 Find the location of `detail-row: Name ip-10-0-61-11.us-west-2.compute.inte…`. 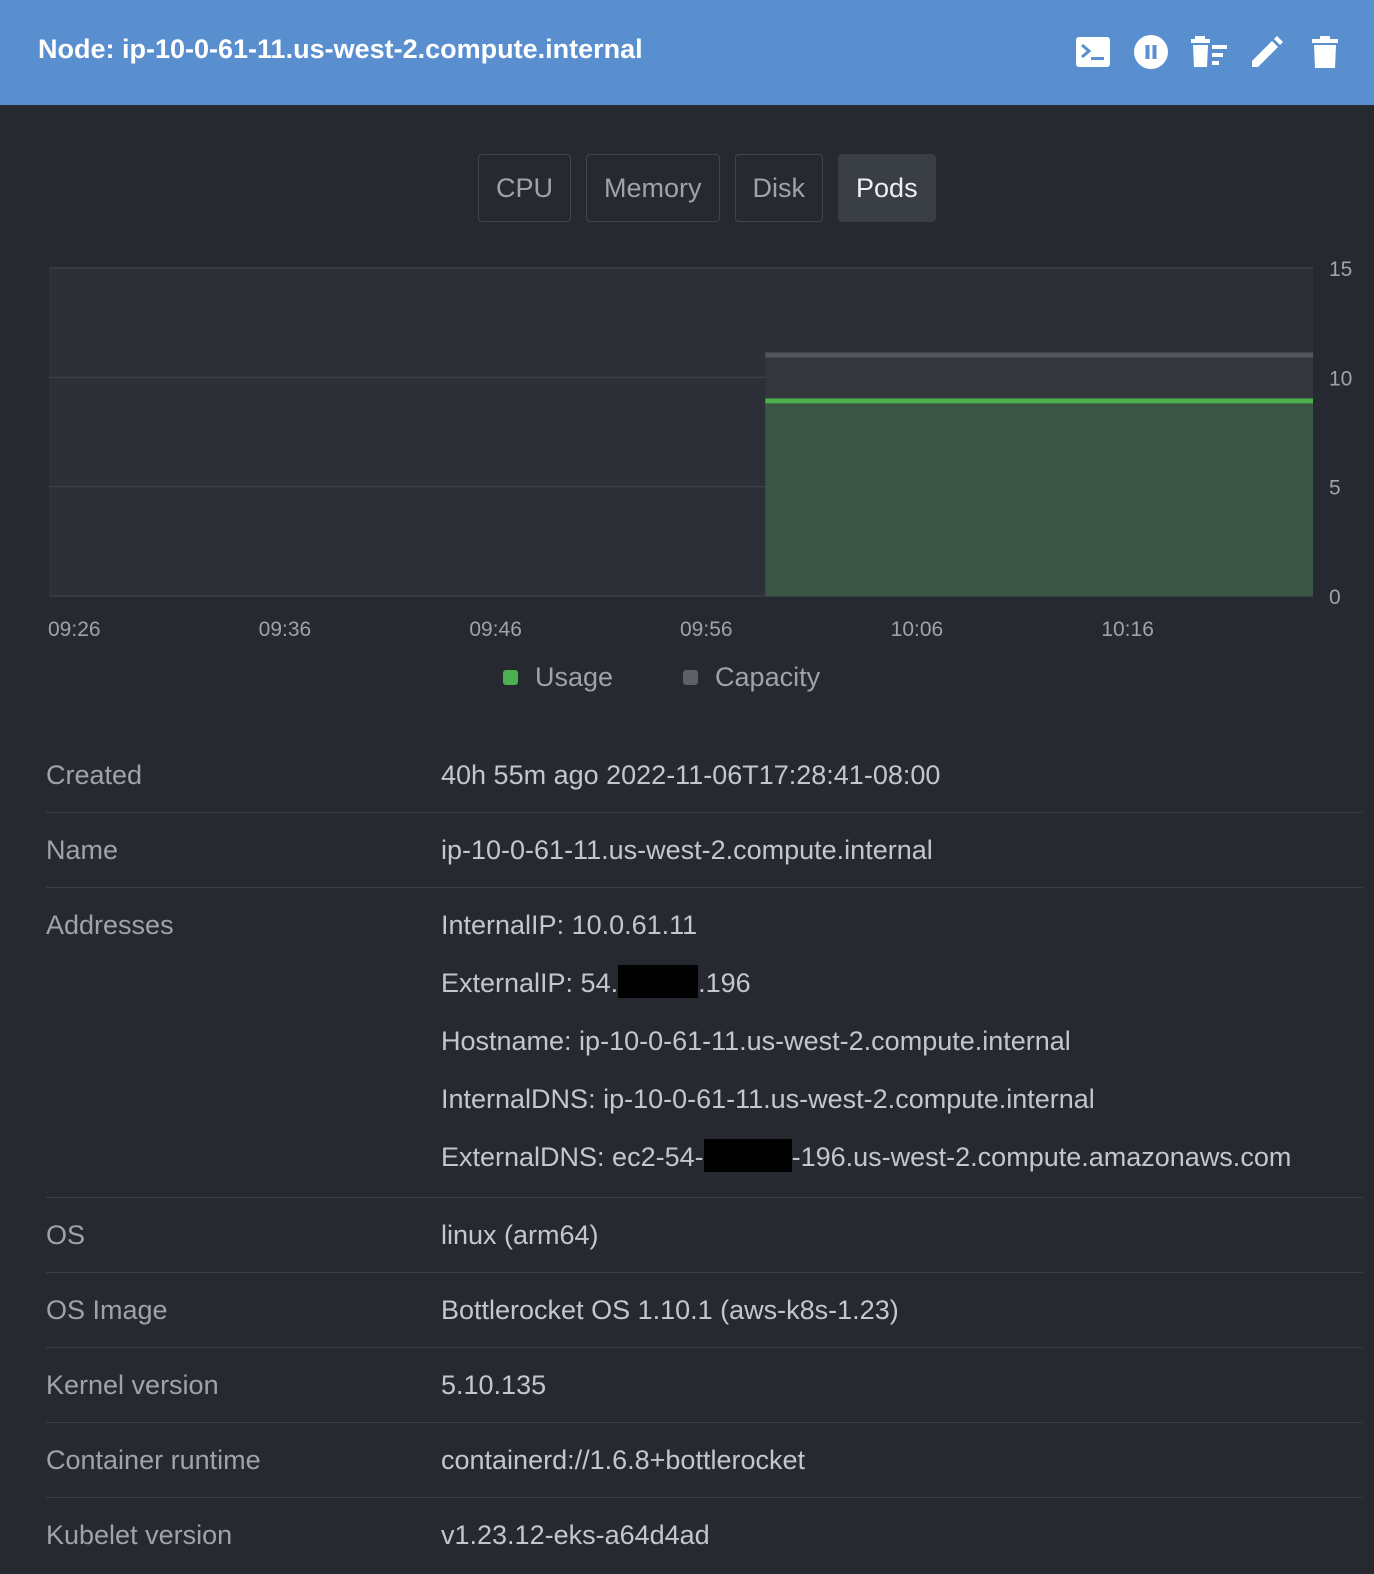

detail-row: Name ip-10-0-61-11.us-west-2.compute.inte… is located at coordinates (704, 850).